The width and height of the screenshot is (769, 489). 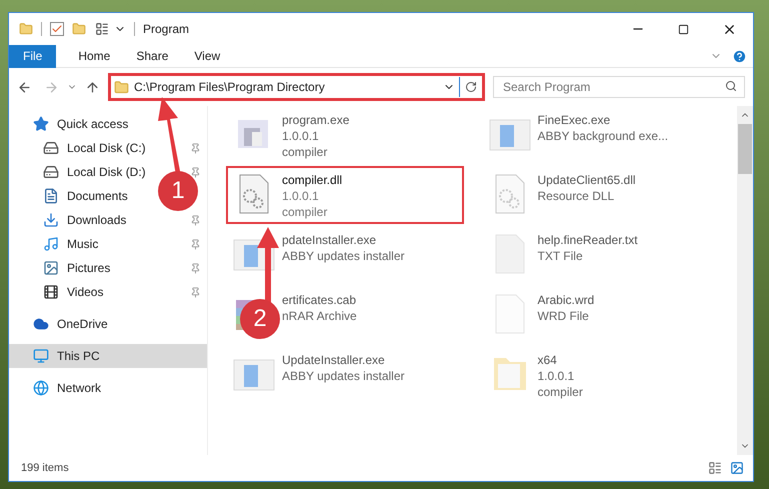 I want to click on file-detail: WRD File, so click(x=563, y=316).